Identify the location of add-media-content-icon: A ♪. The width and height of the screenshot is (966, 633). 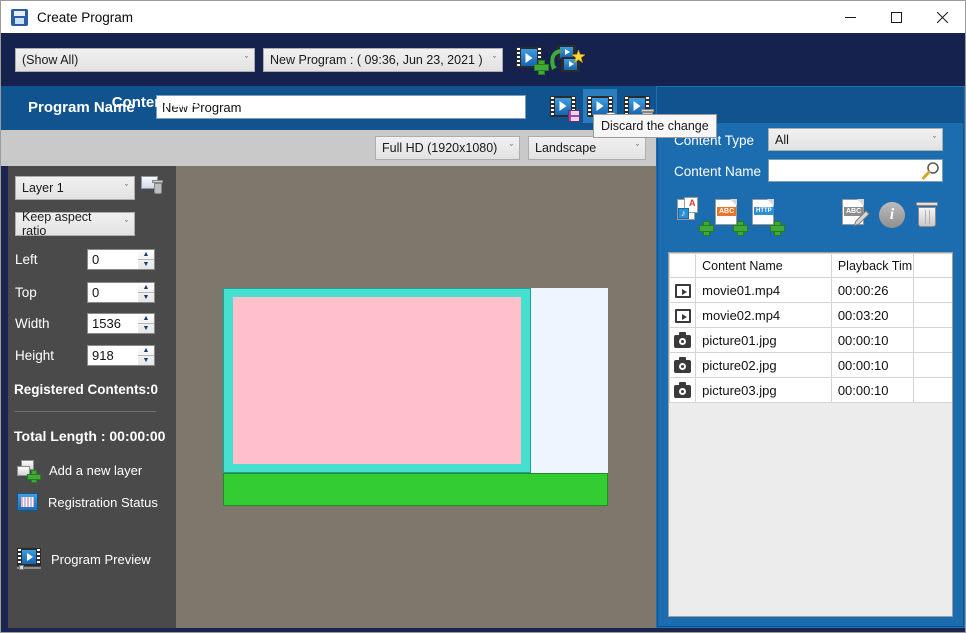
(695, 216).